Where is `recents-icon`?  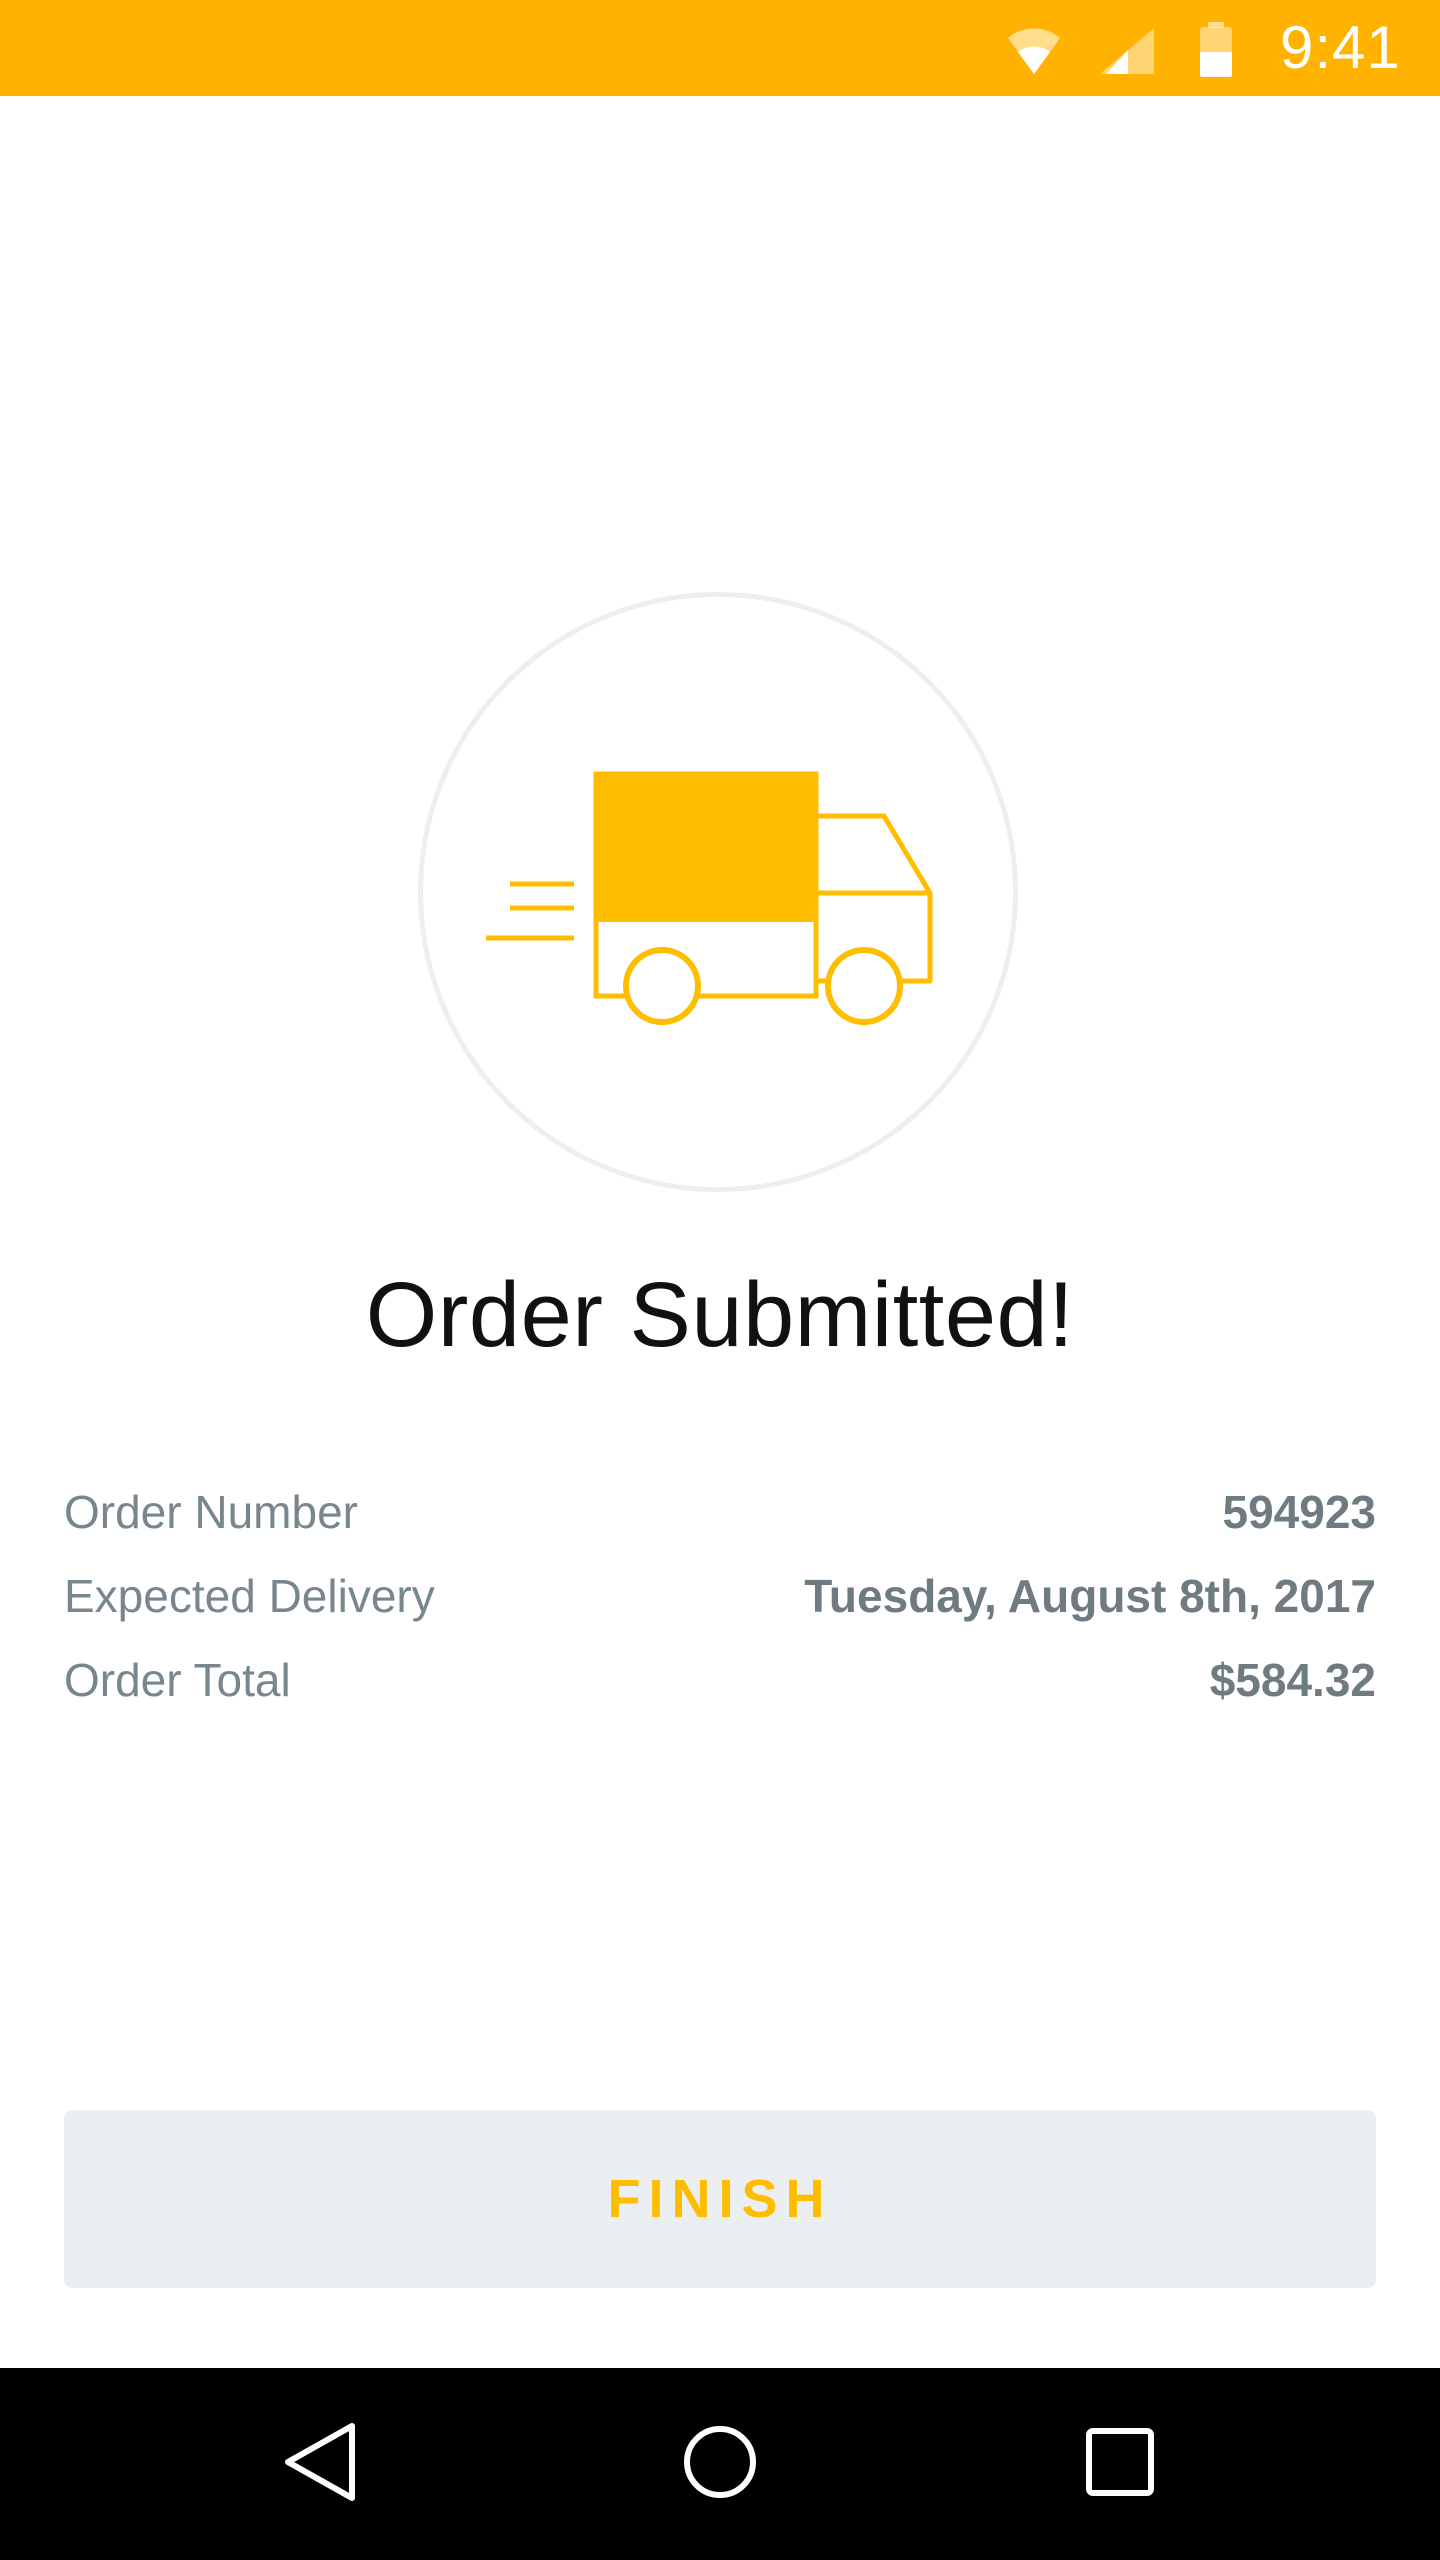 recents-icon is located at coordinates (1120, 2464).